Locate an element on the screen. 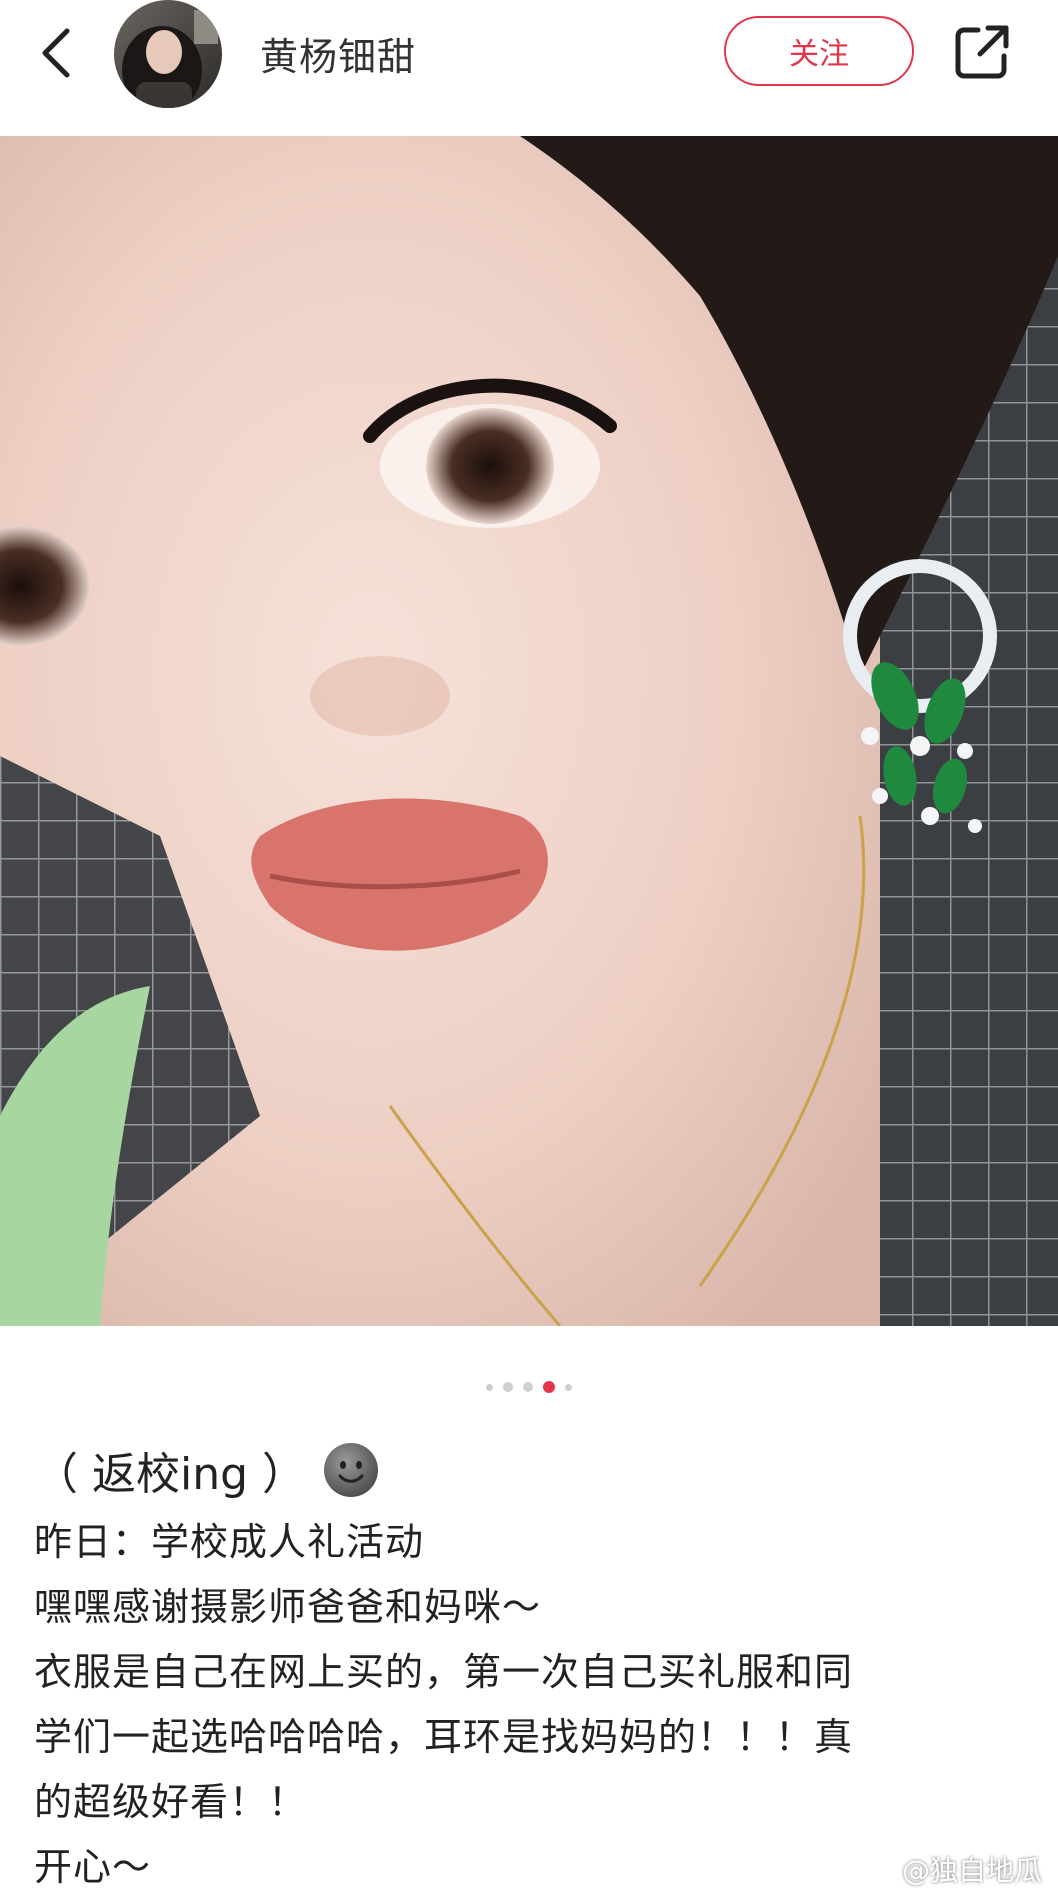  post-text-line: 嘿嘿感谢摄影师爸爸和妈咪～ is located at coordinates (288, 1607).